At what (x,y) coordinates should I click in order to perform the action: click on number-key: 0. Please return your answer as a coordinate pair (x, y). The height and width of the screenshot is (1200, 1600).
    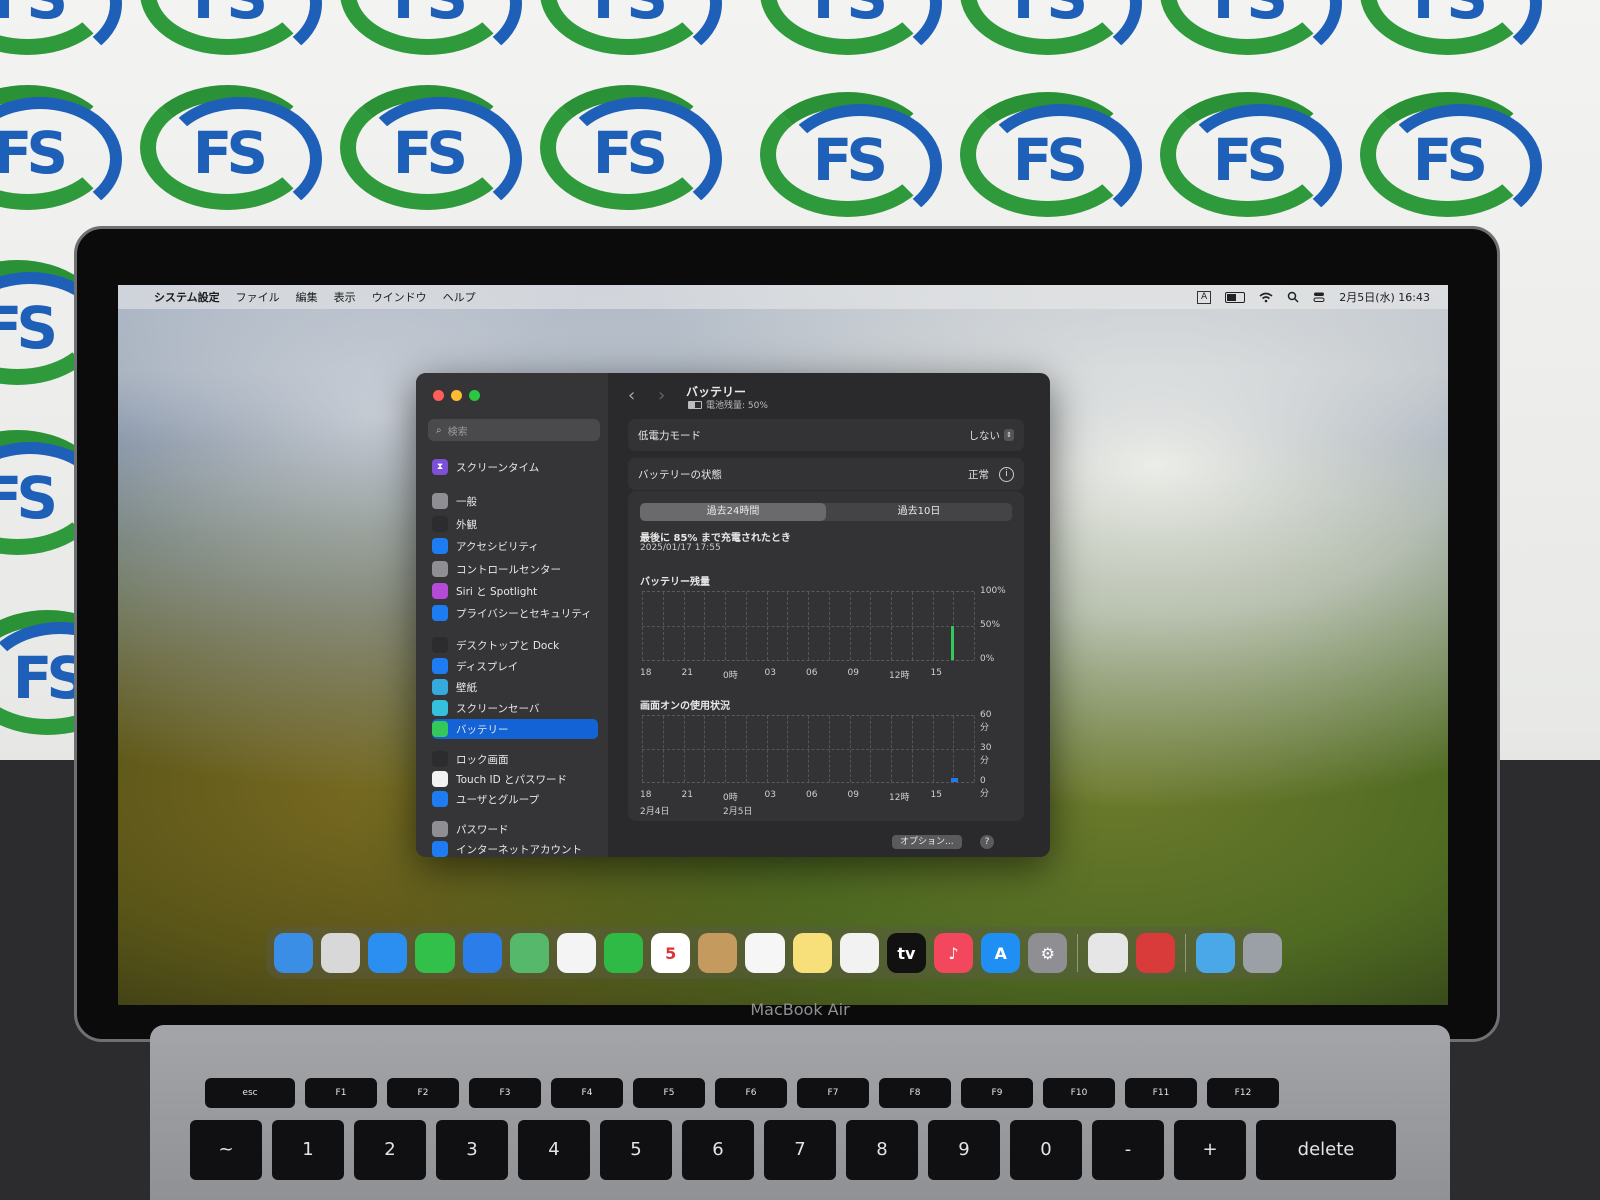
    Looking at the image, I should click on (1046, 1150).